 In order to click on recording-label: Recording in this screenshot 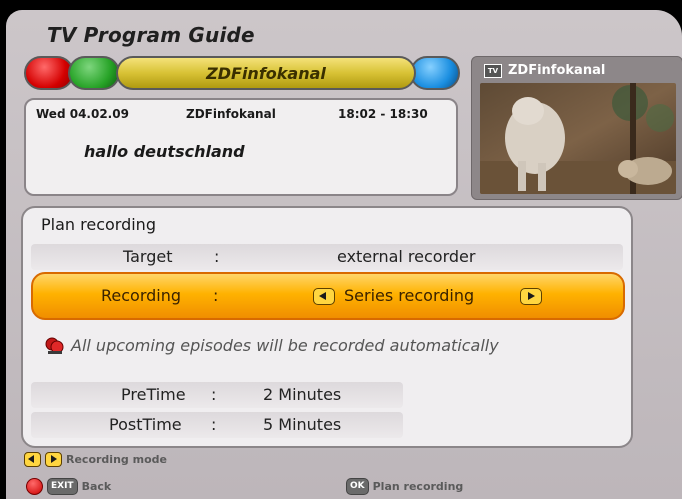, I will do `click(141, 295)`.